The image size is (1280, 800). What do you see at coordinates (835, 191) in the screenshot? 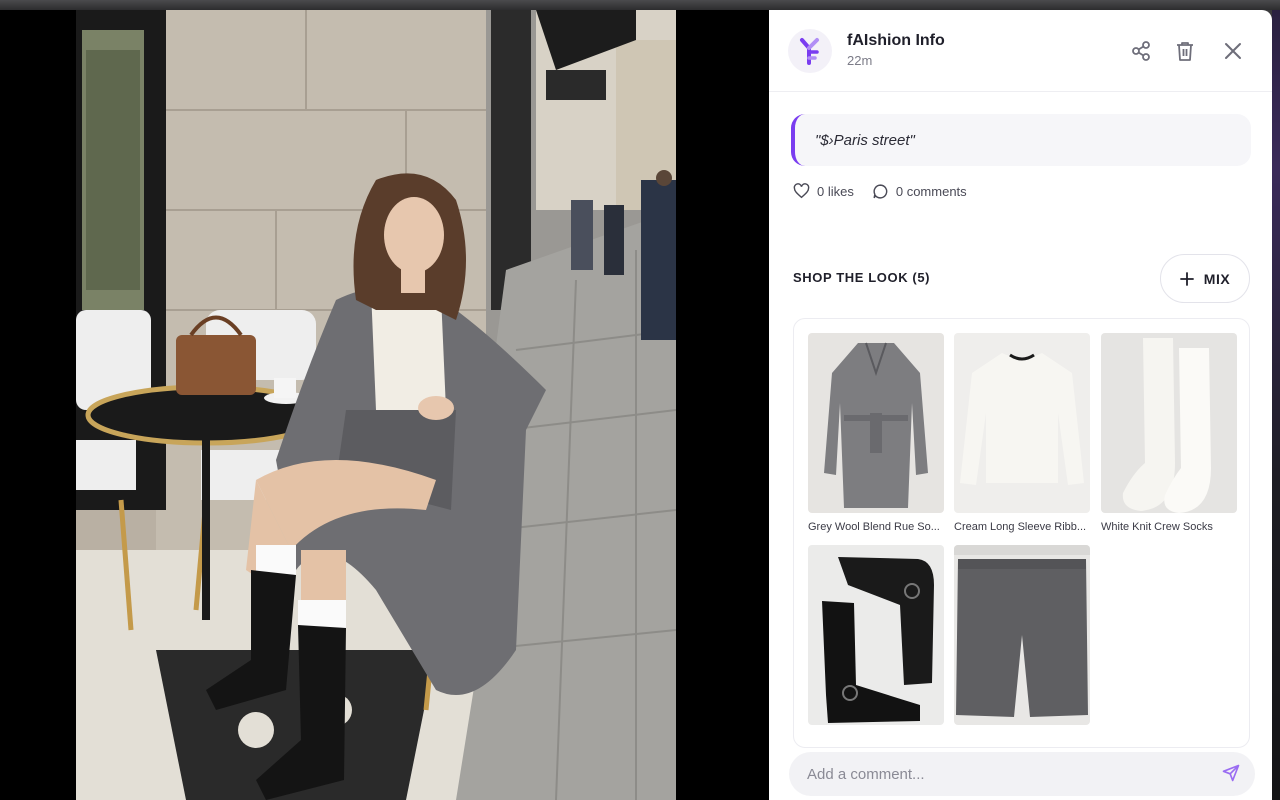
I see `likes-count: 0 likes` at bounding box center [835, 191].